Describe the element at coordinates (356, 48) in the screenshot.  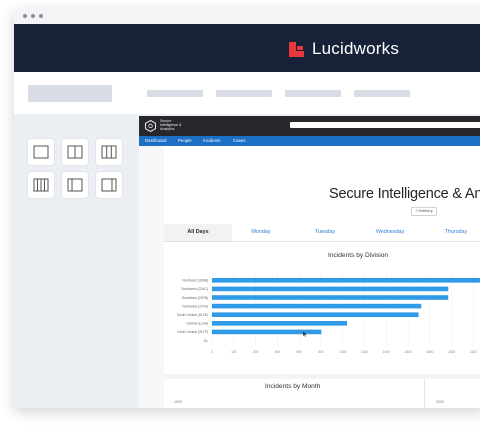
I see `brand-name: Lucidworks` at that location.